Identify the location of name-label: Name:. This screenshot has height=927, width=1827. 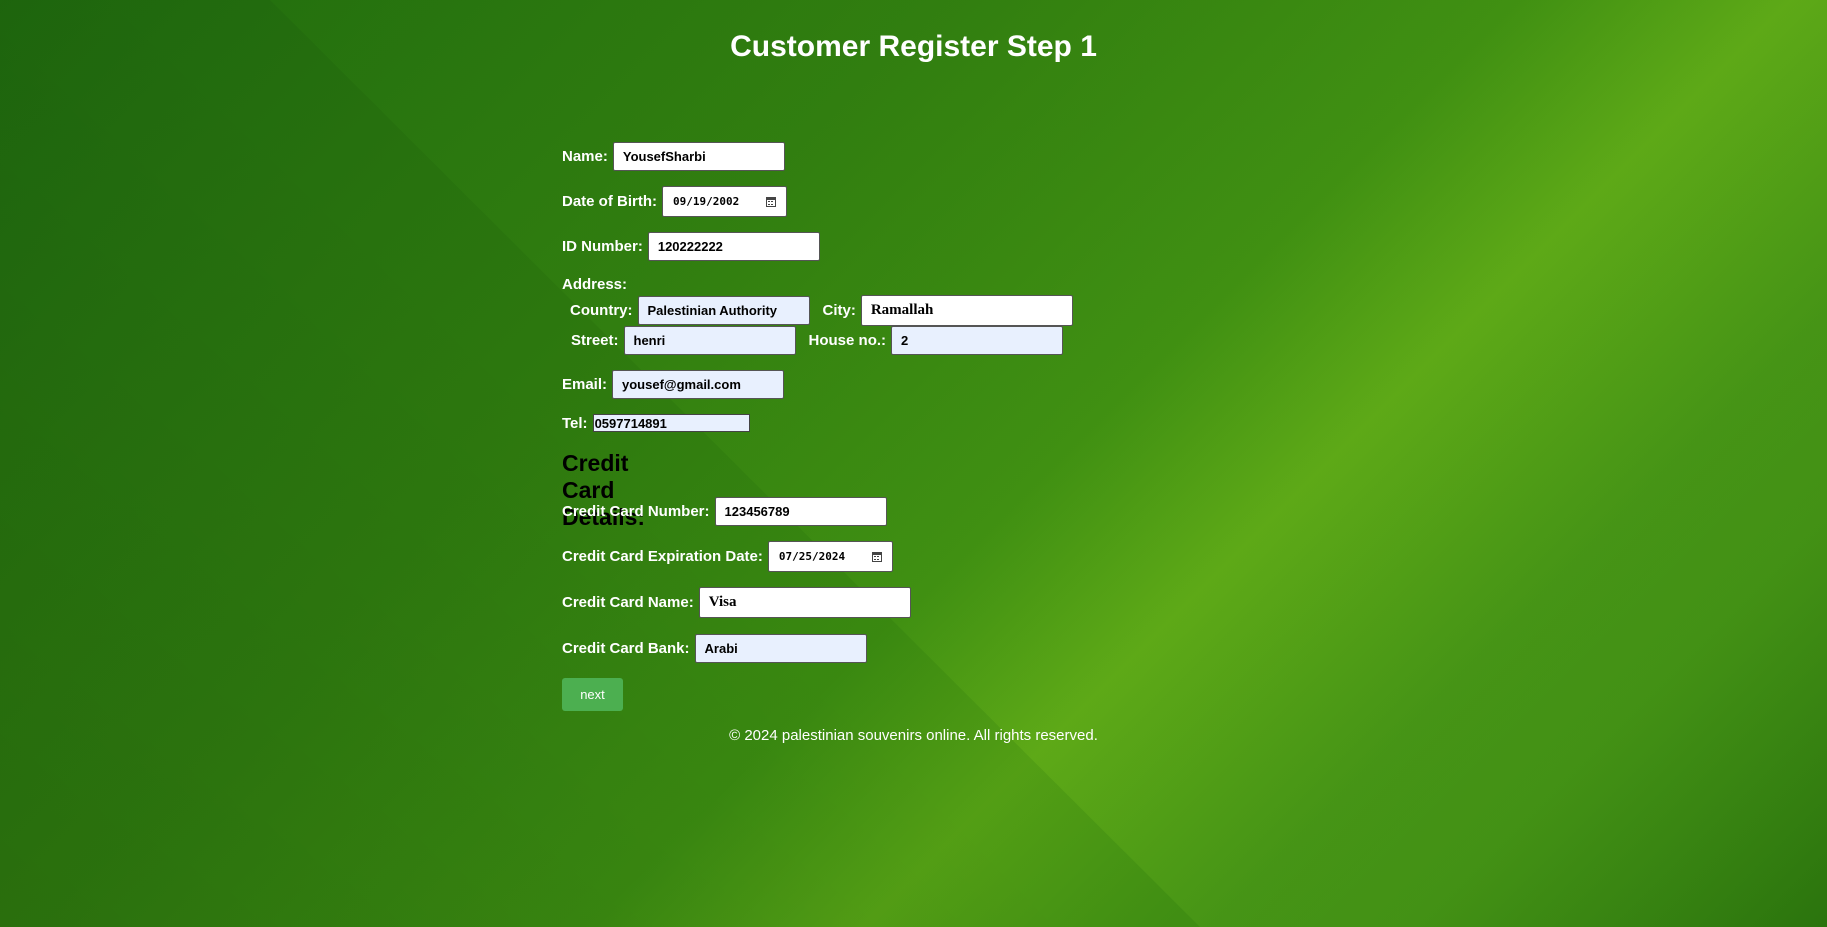
(585, 156).